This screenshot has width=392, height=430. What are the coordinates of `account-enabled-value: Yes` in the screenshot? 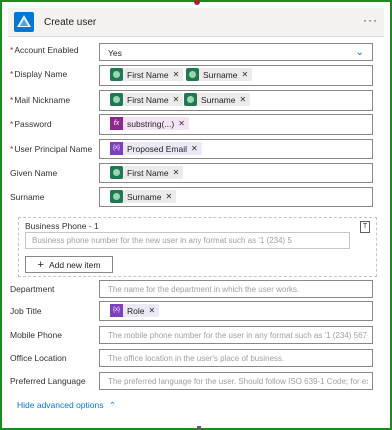 It's located at (115, 53).